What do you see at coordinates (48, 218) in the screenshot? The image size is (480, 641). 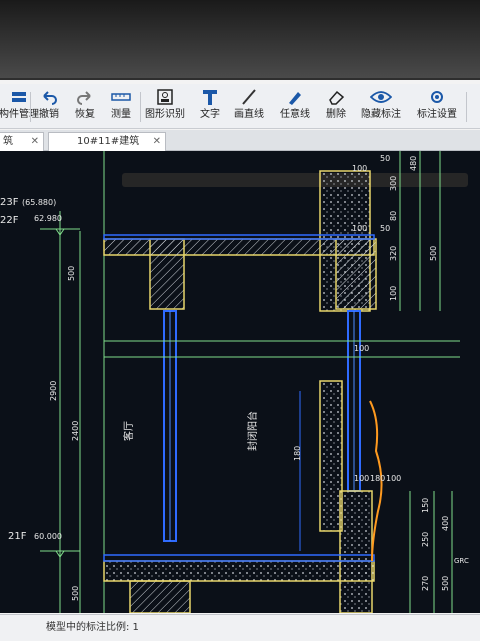 I see `level-elevation: 62.980` at bounding box center [48, 218].